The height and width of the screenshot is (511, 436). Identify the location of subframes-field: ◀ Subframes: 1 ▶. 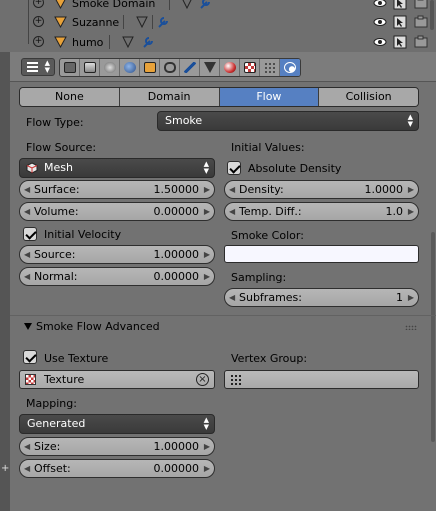
(321, 297).